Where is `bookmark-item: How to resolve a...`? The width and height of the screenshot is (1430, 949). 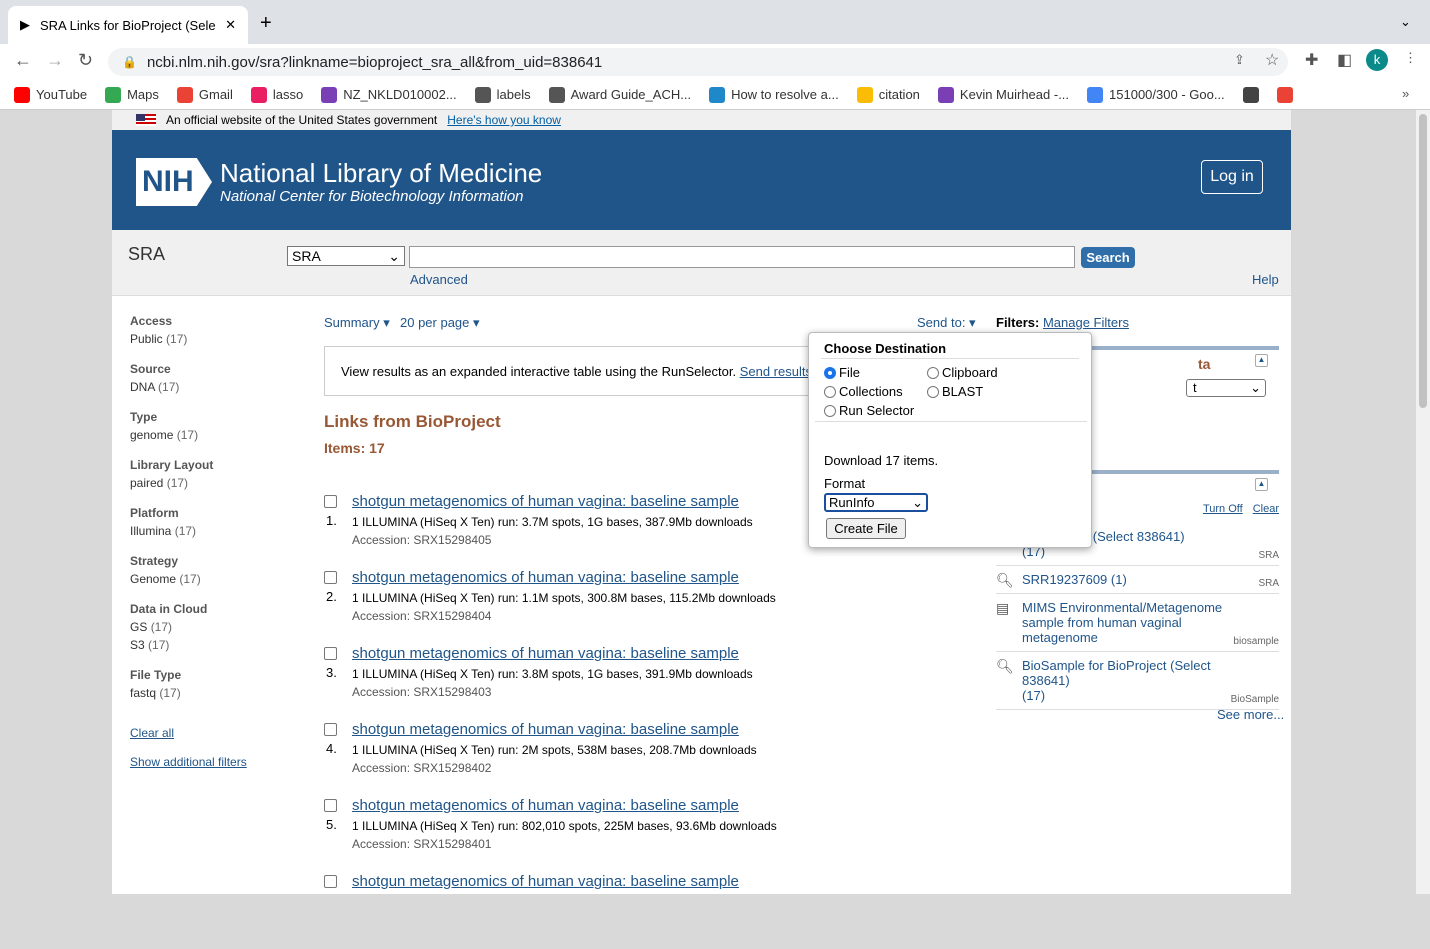
bookmark-item: How to resolve a... is located at coordinates (774, 94).